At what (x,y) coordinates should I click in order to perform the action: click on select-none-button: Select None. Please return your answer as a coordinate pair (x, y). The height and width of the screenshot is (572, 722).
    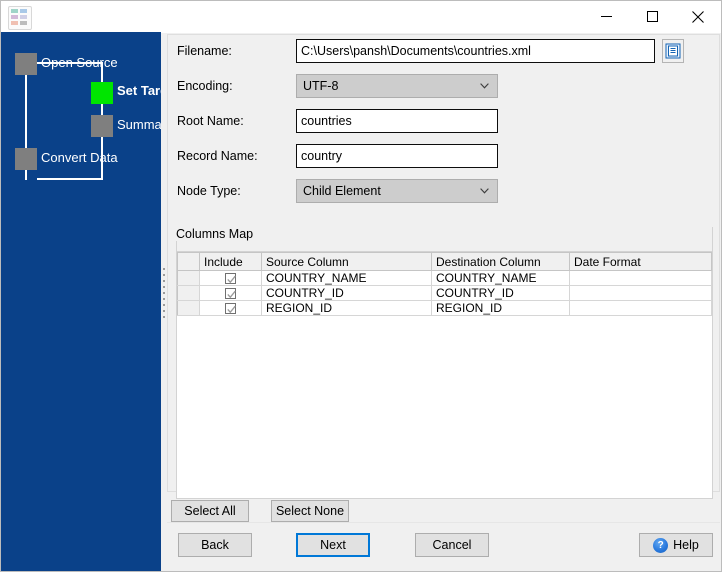
    Looking at the image, I should click on (310, 511).